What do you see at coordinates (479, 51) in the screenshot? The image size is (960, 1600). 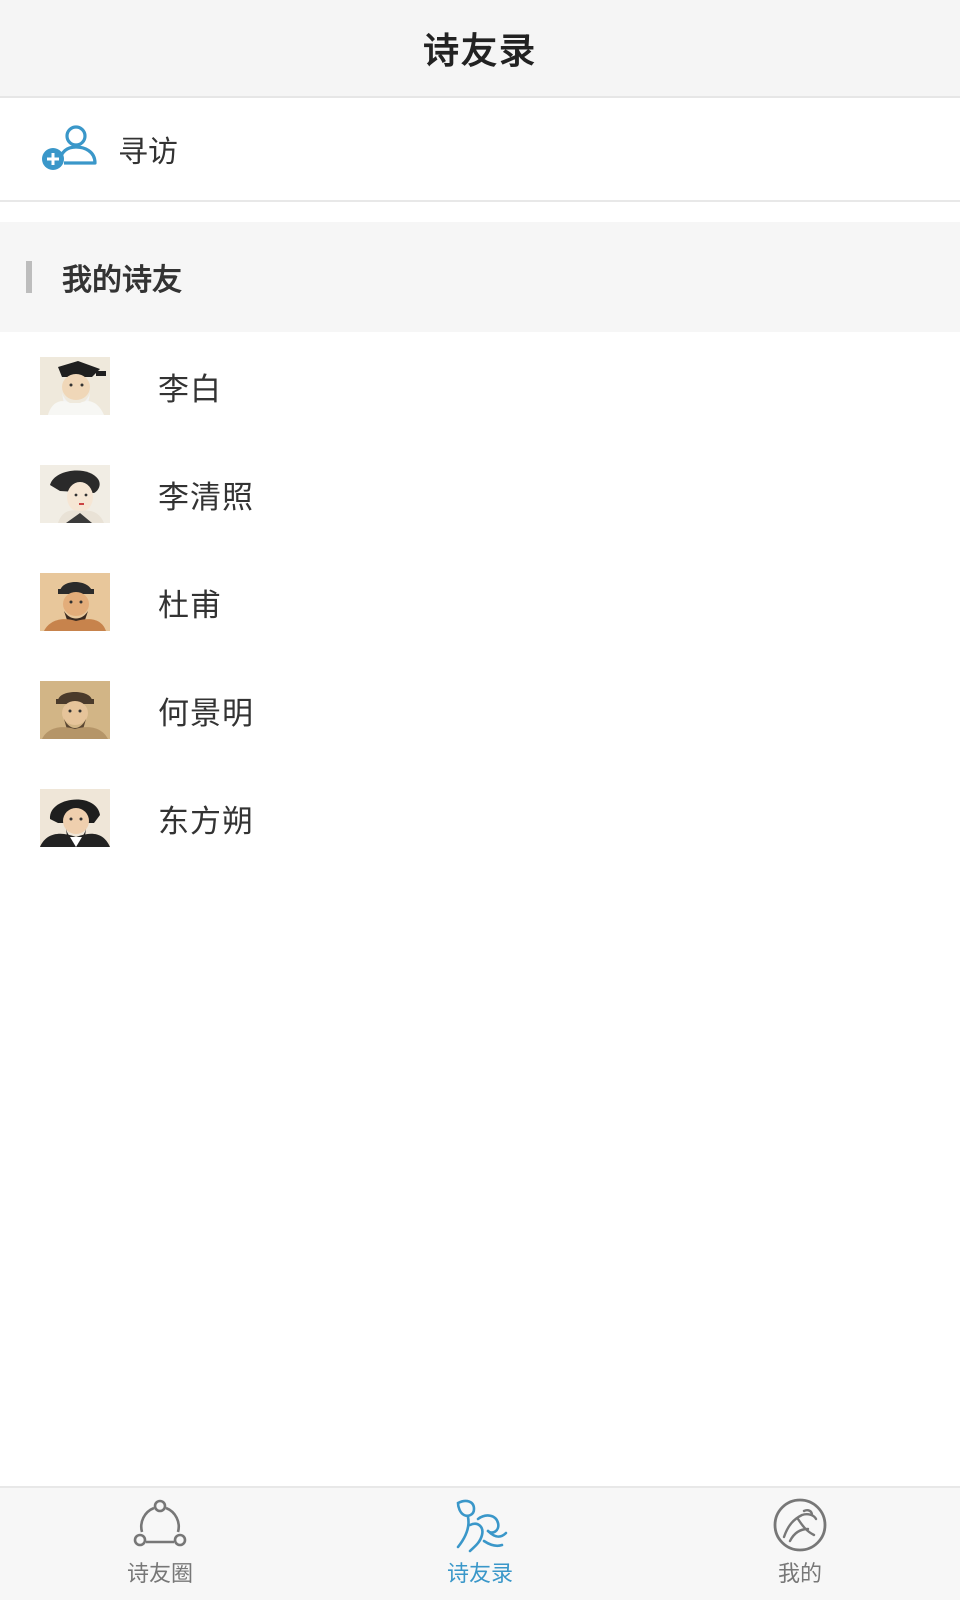 I see `page-title: 诗友录` at bounding box center [479, 51].